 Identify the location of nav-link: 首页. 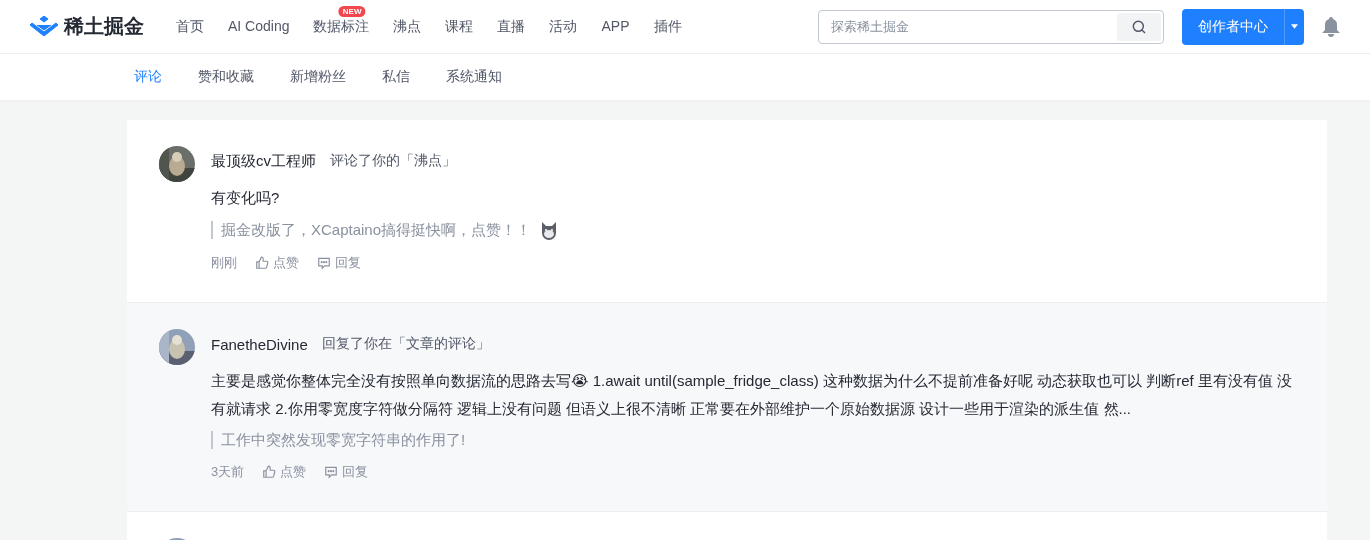
(190, 26).